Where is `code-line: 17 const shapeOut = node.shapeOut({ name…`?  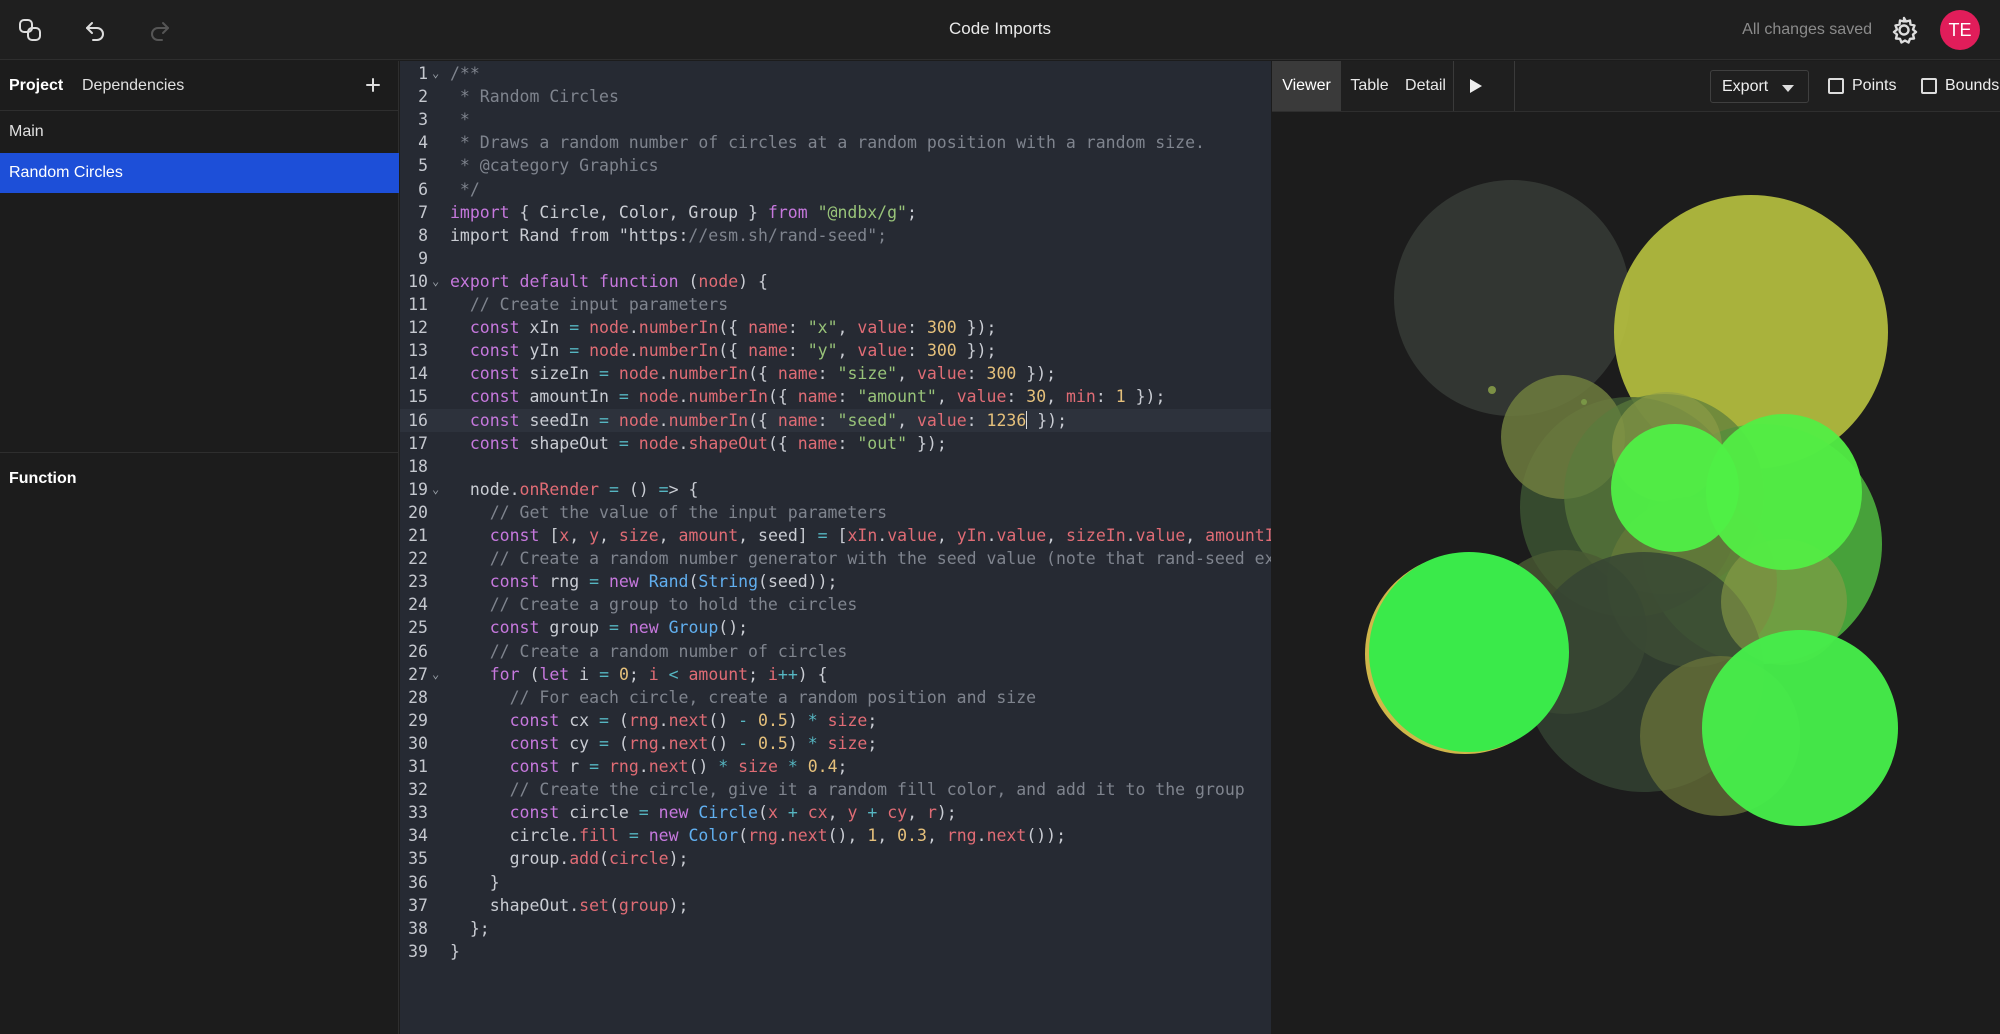
code-line: 17 const shapeOut = node.shapeOut({ name… is located at coordinates (835, 443).